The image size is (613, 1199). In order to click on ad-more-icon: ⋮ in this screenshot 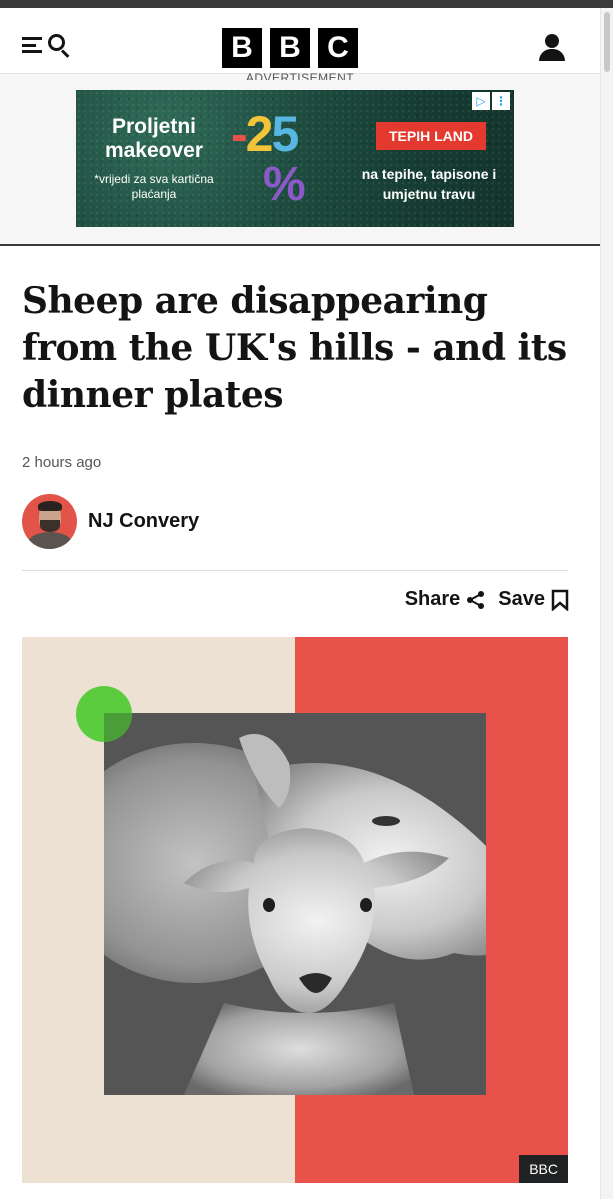, I will do `click(501, 101)`.